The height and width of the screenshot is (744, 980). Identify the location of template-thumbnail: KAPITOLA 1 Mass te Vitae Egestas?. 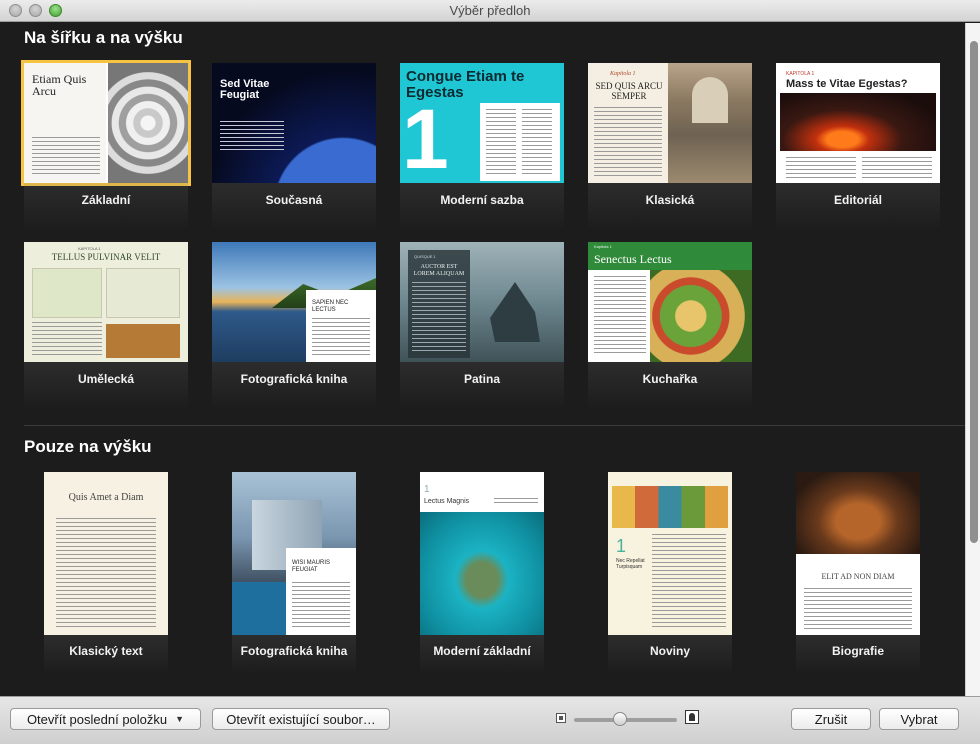
(858, 123).